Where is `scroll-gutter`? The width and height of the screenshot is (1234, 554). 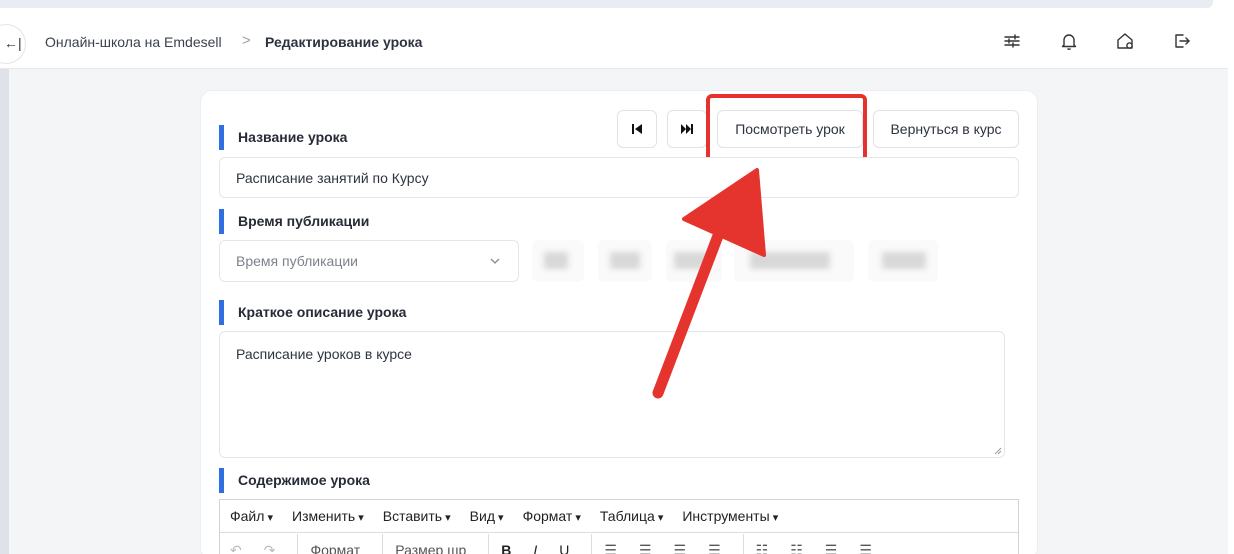 scroll-gutter is located at coordinates (1231, 285).